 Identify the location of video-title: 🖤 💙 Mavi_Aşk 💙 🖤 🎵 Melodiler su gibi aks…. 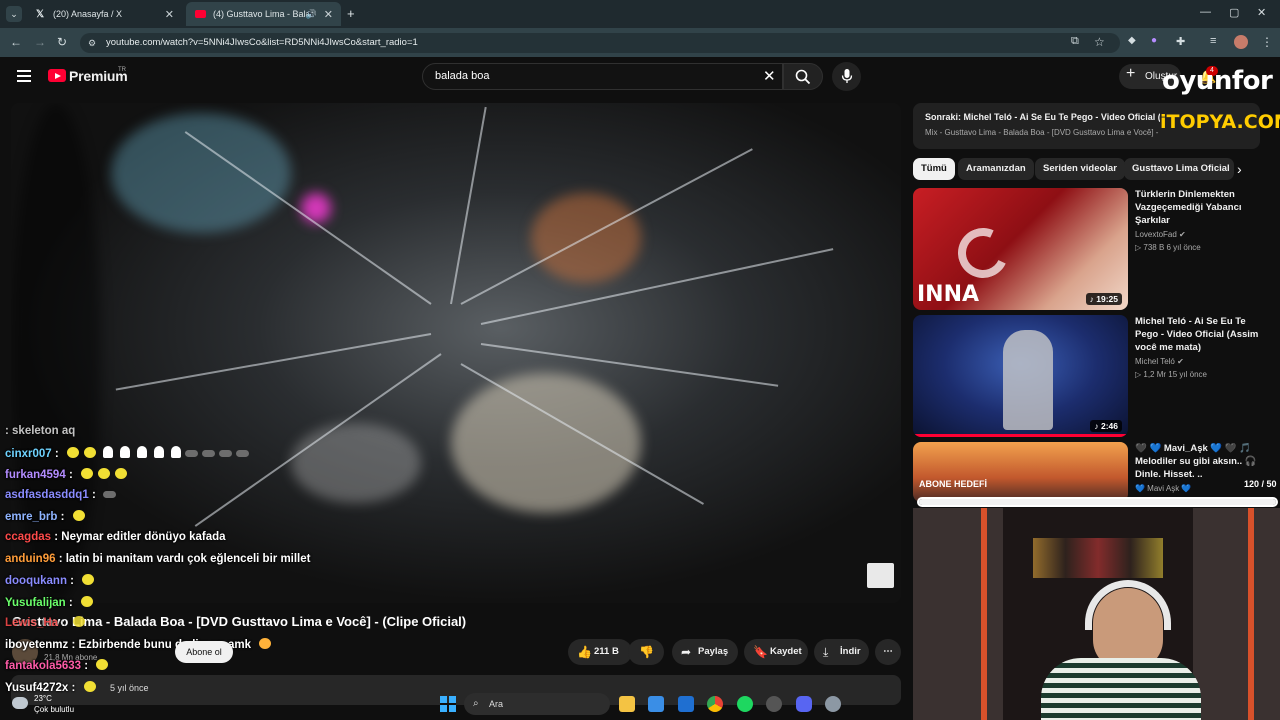
(1197, 461).